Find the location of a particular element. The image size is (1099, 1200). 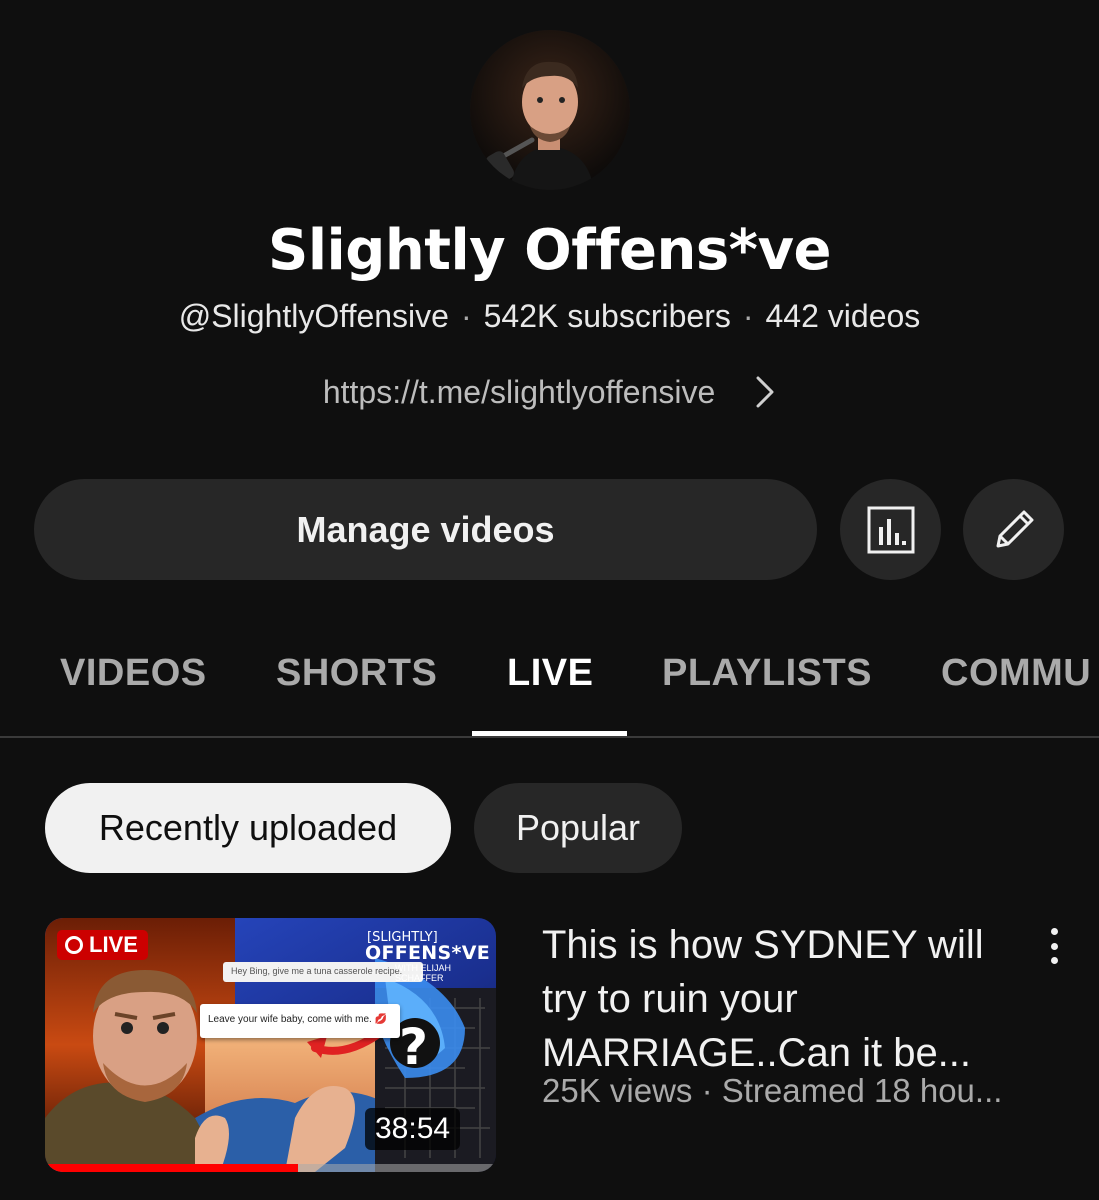

video-duration: 38:54 is located at coordinates (413, 1129).